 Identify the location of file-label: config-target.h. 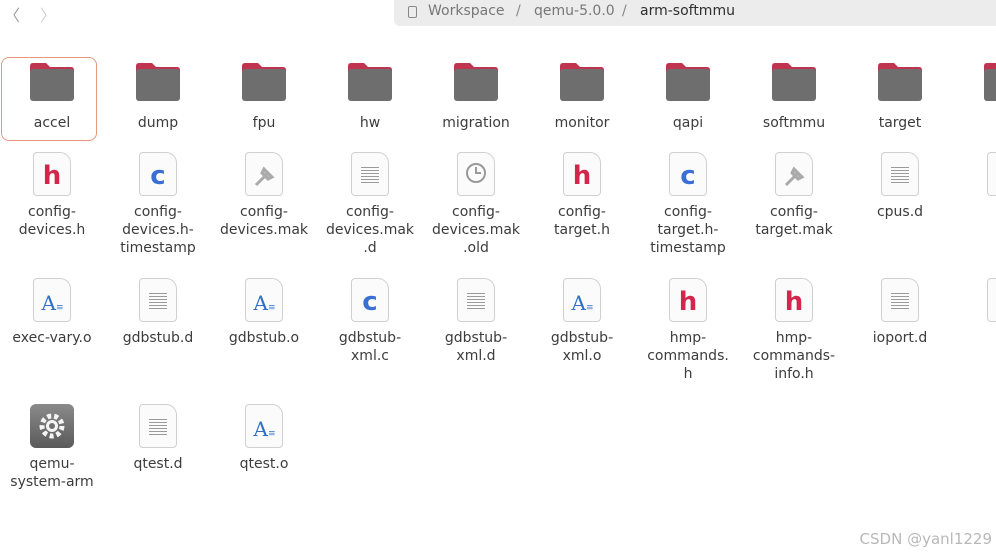
(582, 221).